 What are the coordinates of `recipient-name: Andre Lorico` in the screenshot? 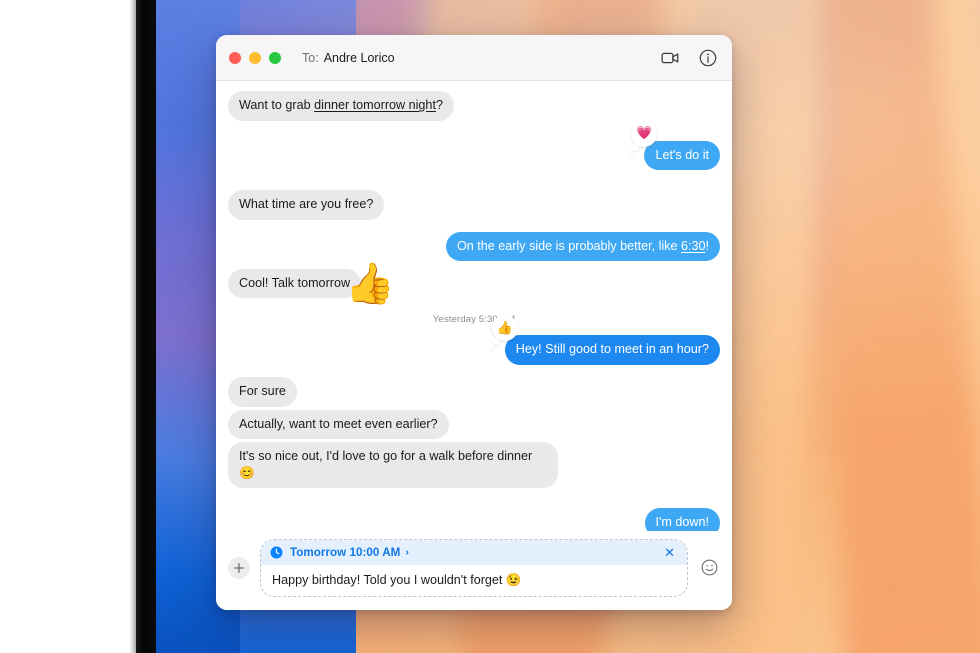 It's located at (359, 58).